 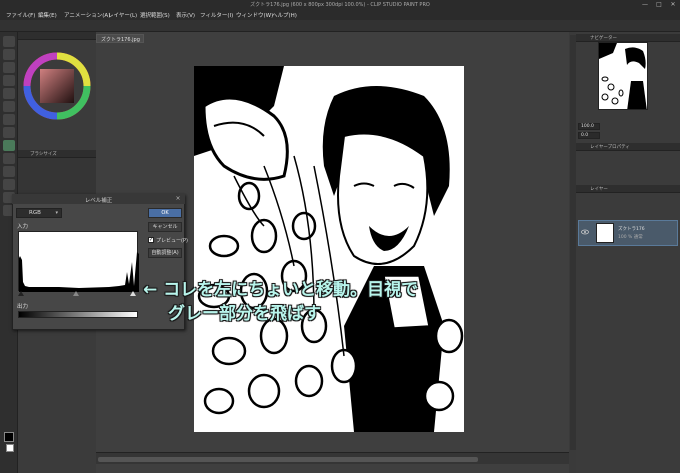 I want to click on document-tab-label: ズクトラ176.jpg, so click(x=120, y=40).